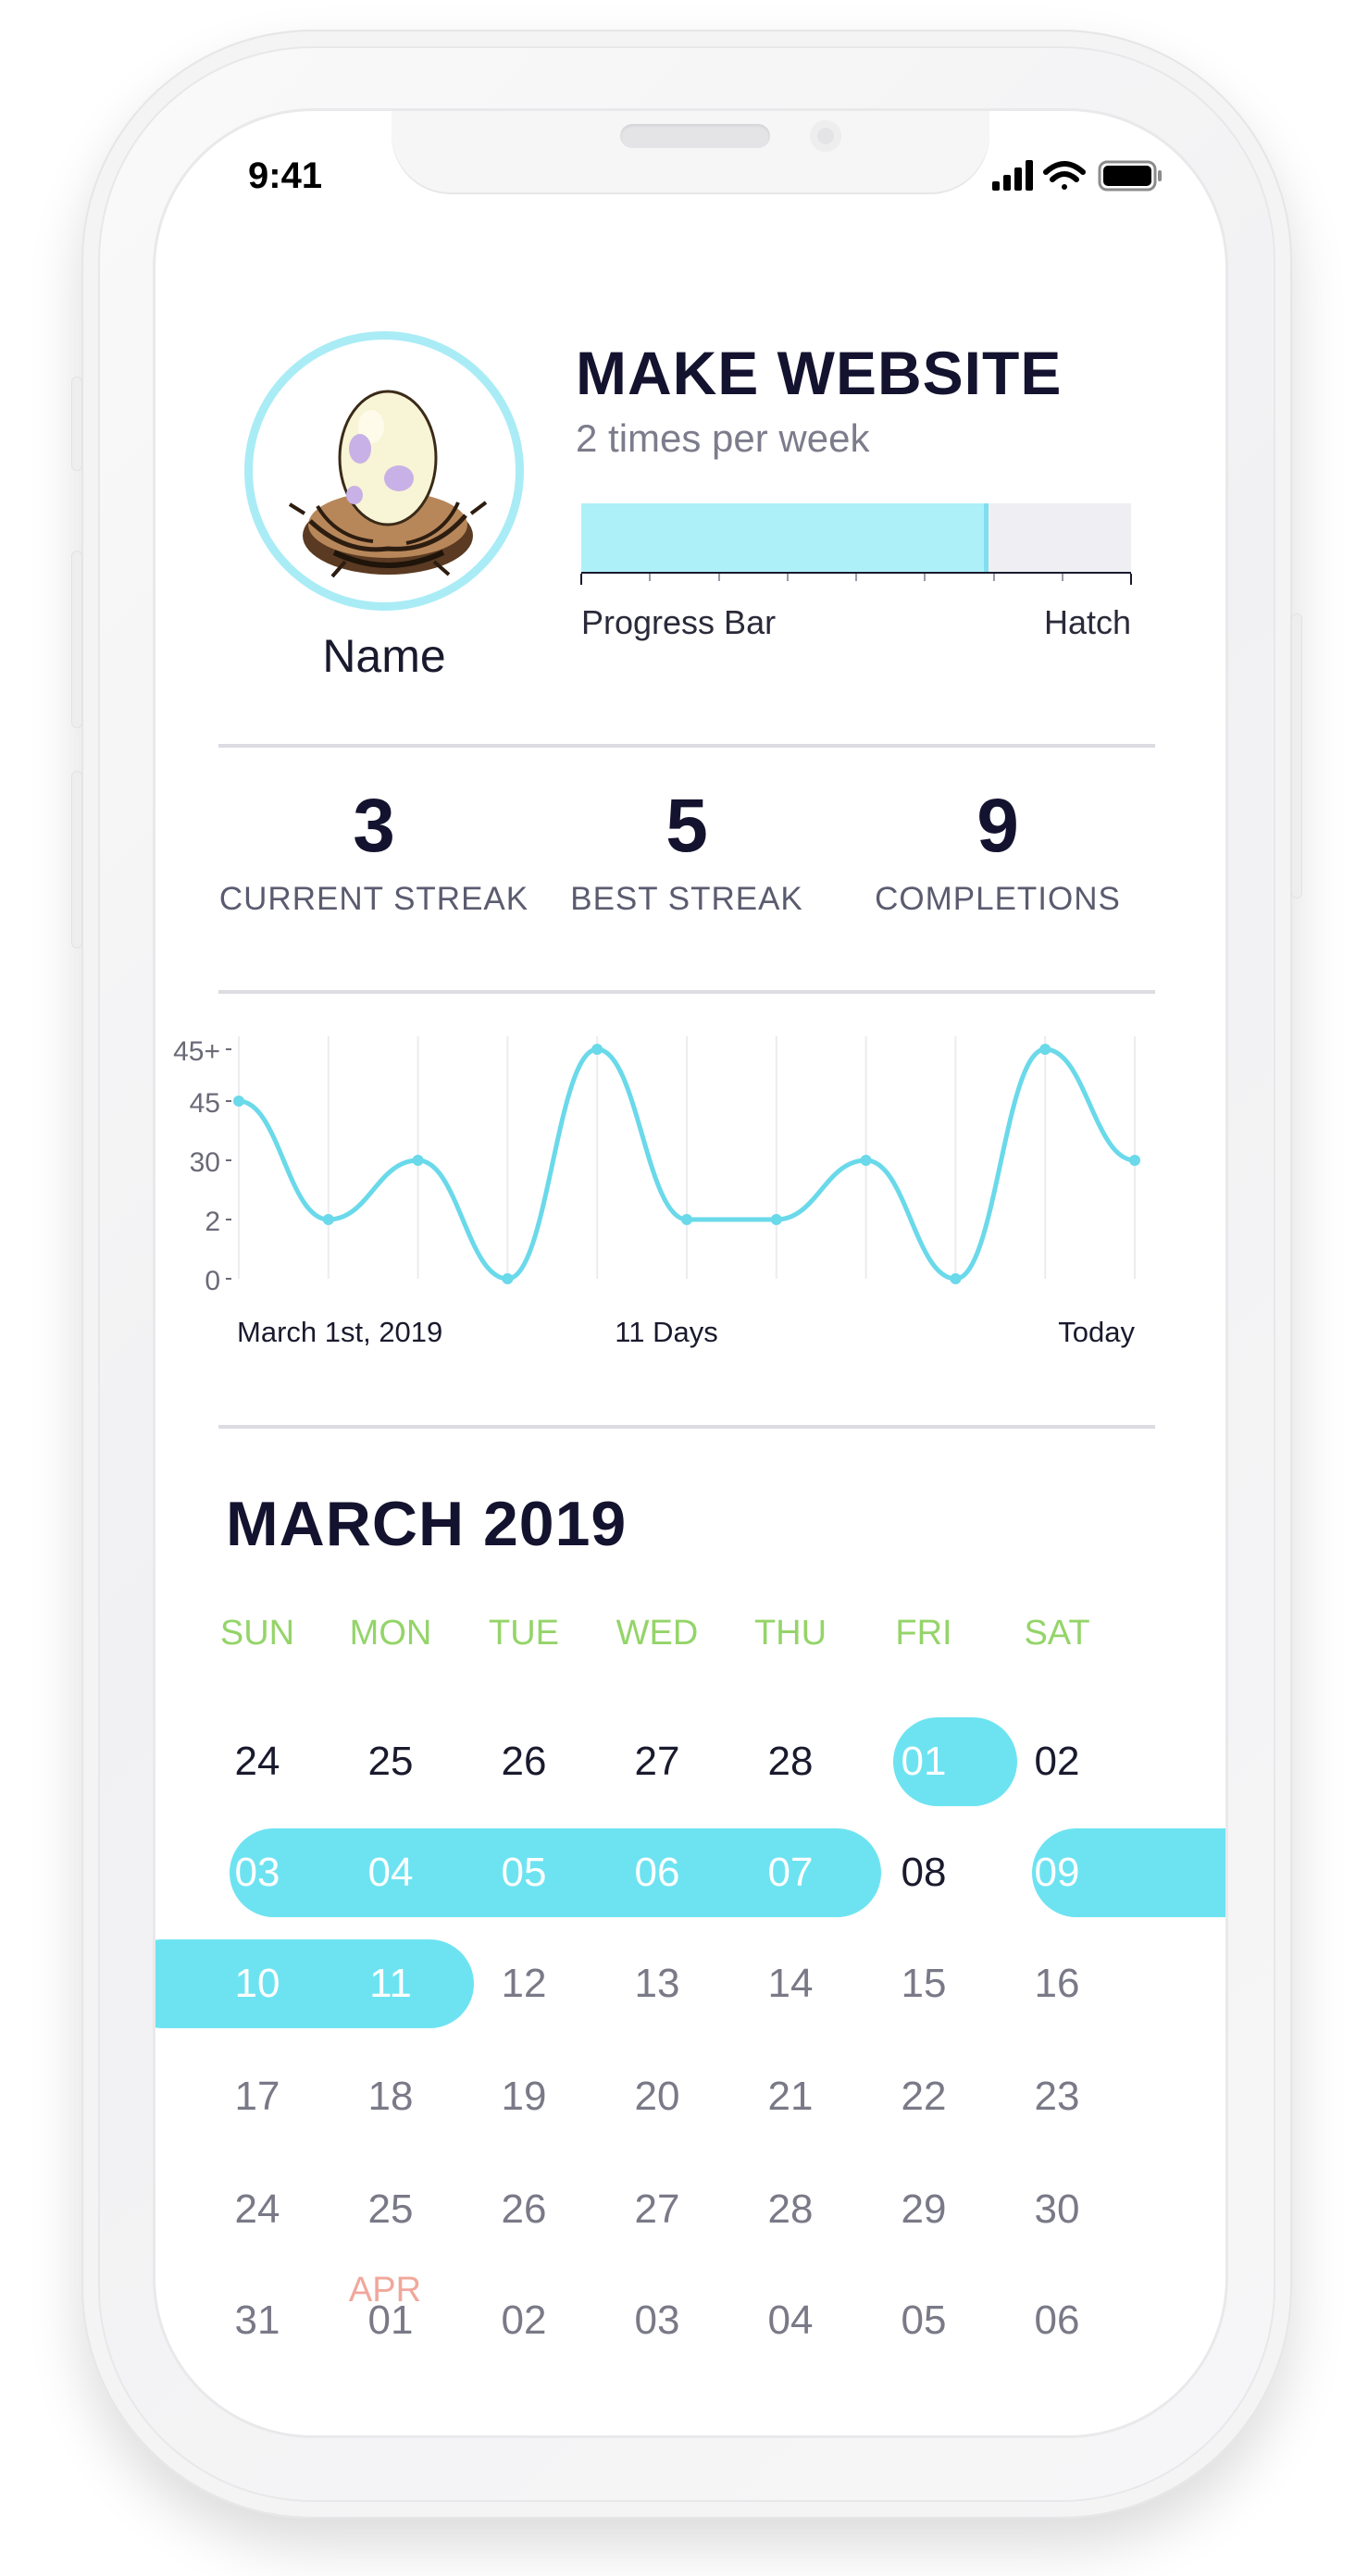 This screenshot has height=2576, width=1368. What do you see at coordinates (524, 1634) in the screenshot?
I see `weekday-label: TUE` at bounding box center [524, 1634].